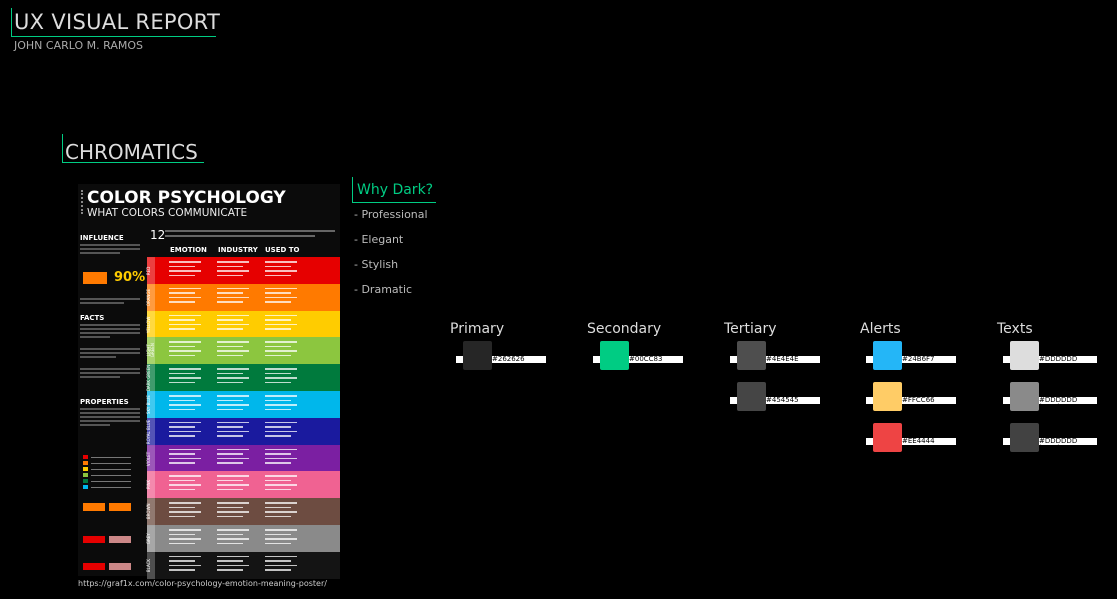 This screenshot has width=1117, height=599. I want to click on poster-color-row: PINK, so click(243, 485).